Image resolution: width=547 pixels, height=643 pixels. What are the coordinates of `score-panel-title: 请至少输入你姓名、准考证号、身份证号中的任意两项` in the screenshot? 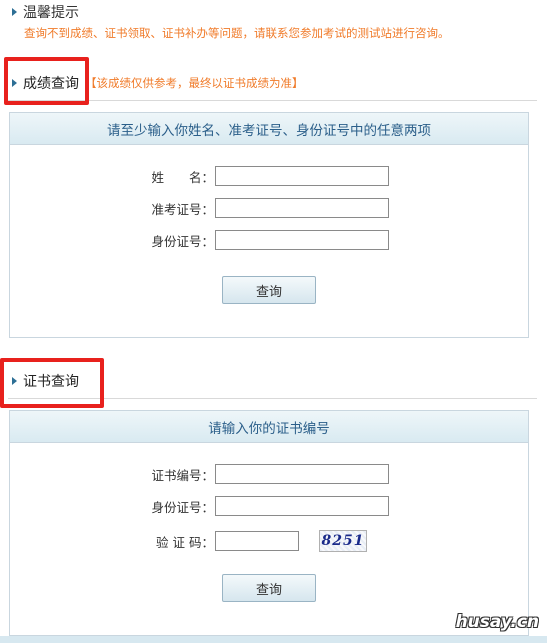 It's located at (269, 129).